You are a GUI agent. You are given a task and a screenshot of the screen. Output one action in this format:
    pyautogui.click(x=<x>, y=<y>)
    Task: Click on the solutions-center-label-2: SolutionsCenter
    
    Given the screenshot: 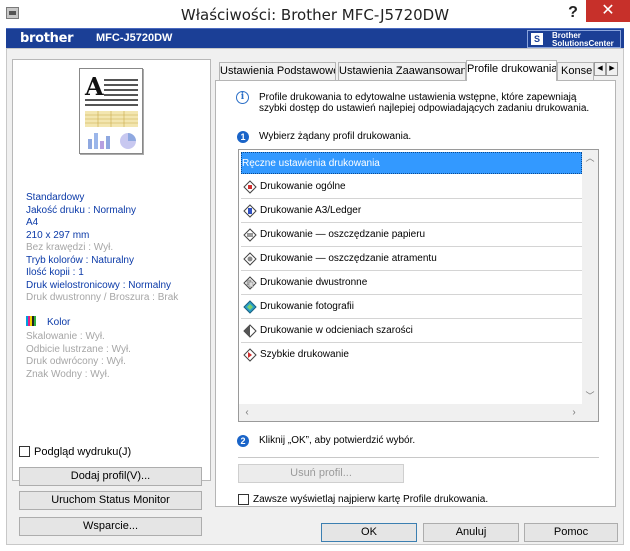 What is the action you would take?
    pyautogui.click(x=583, y=43)
    